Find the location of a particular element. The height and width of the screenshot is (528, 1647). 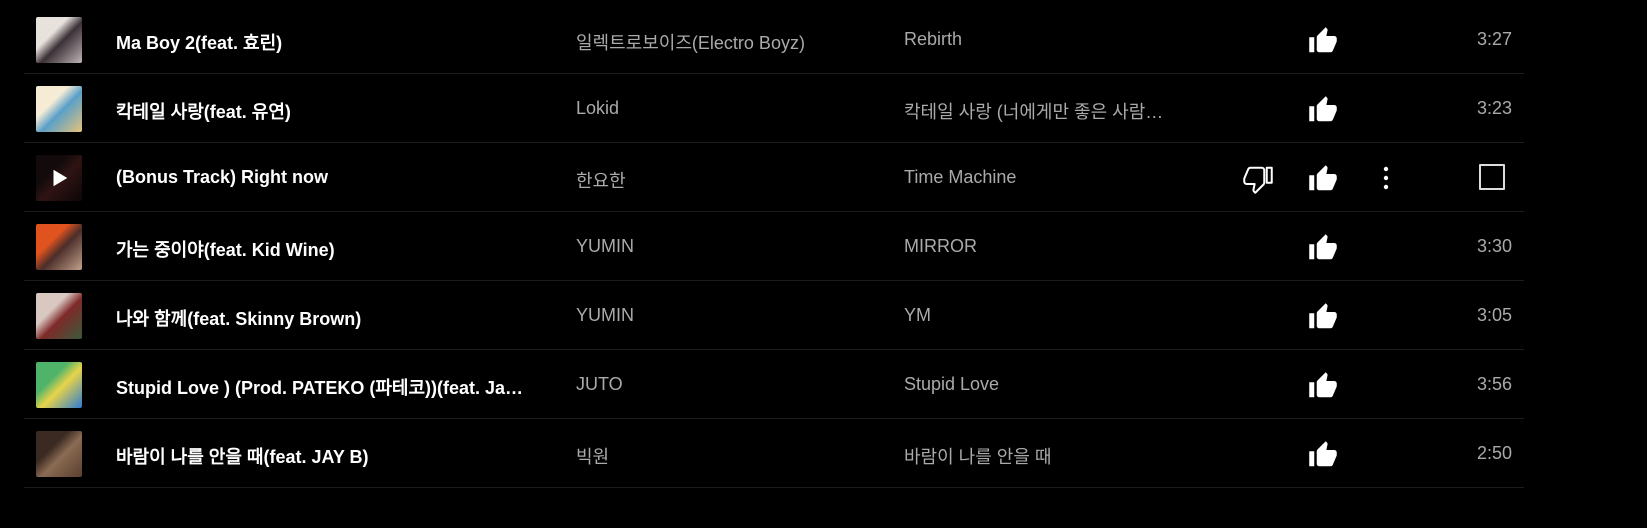

track-title: 바람이 나를 안을 때(feat. JAY B) is located at coordinates (336, 456).